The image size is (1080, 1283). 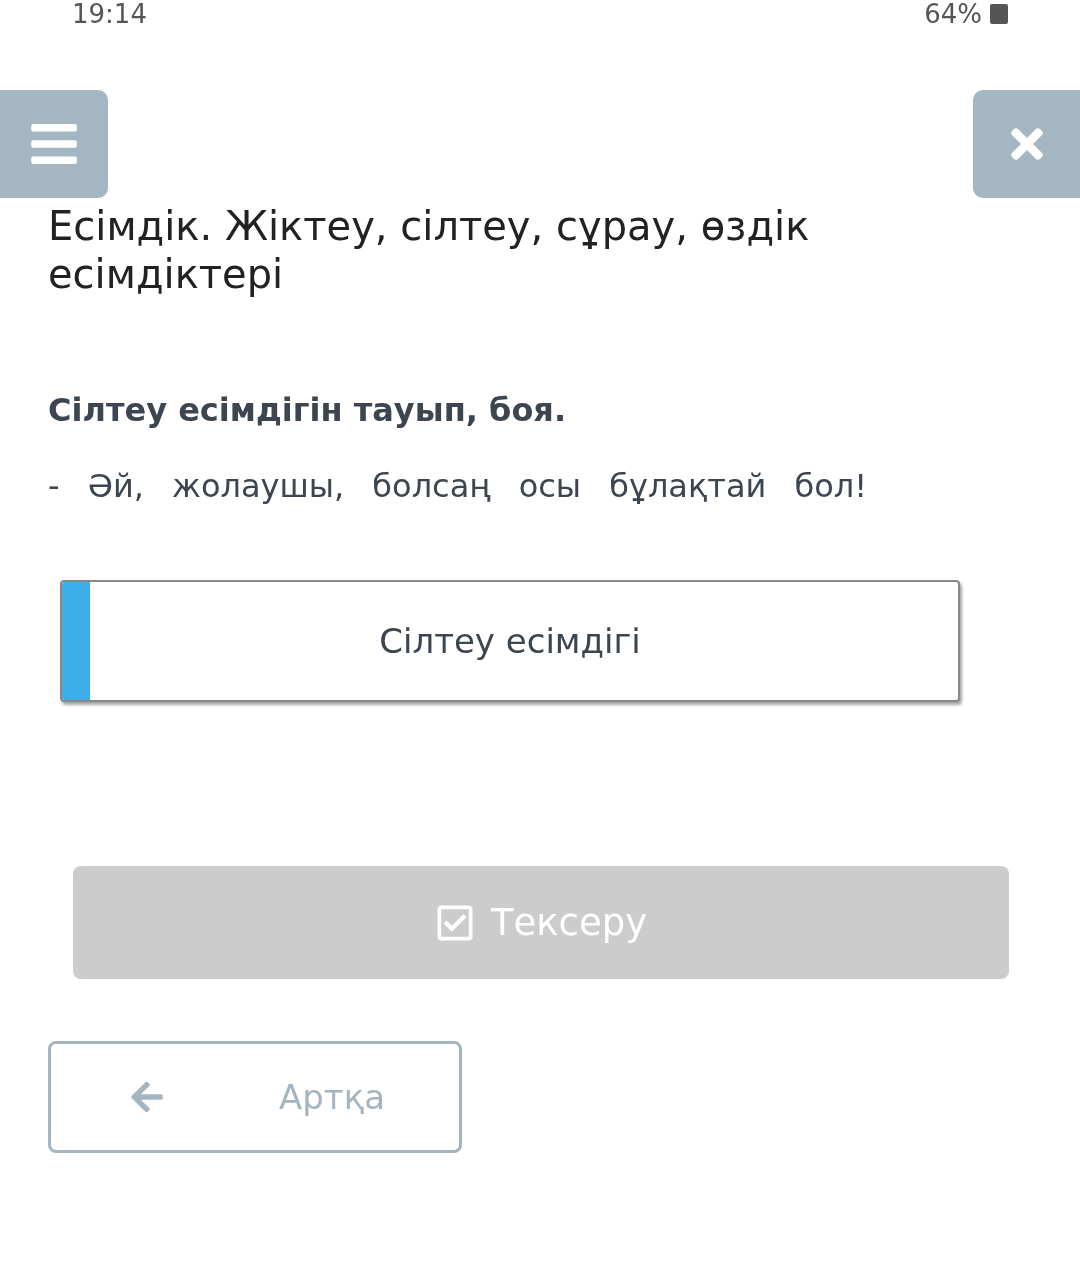 I want to click on lesson-title: Есімдік. Жіктеу, сілтеу, сұрау, өздік есімдіктері, so click(x=429, y=250).